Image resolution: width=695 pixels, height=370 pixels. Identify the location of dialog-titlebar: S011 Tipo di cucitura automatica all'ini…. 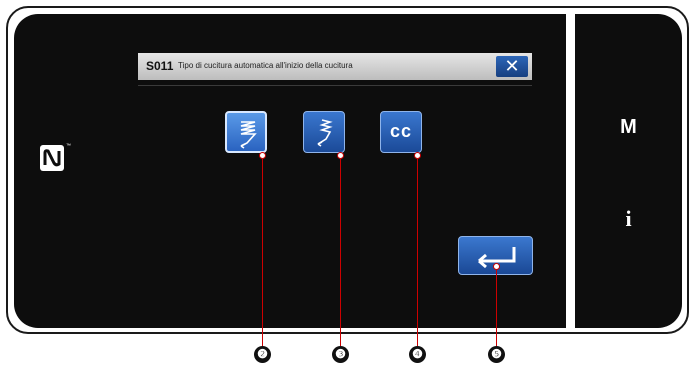
(335, 66).